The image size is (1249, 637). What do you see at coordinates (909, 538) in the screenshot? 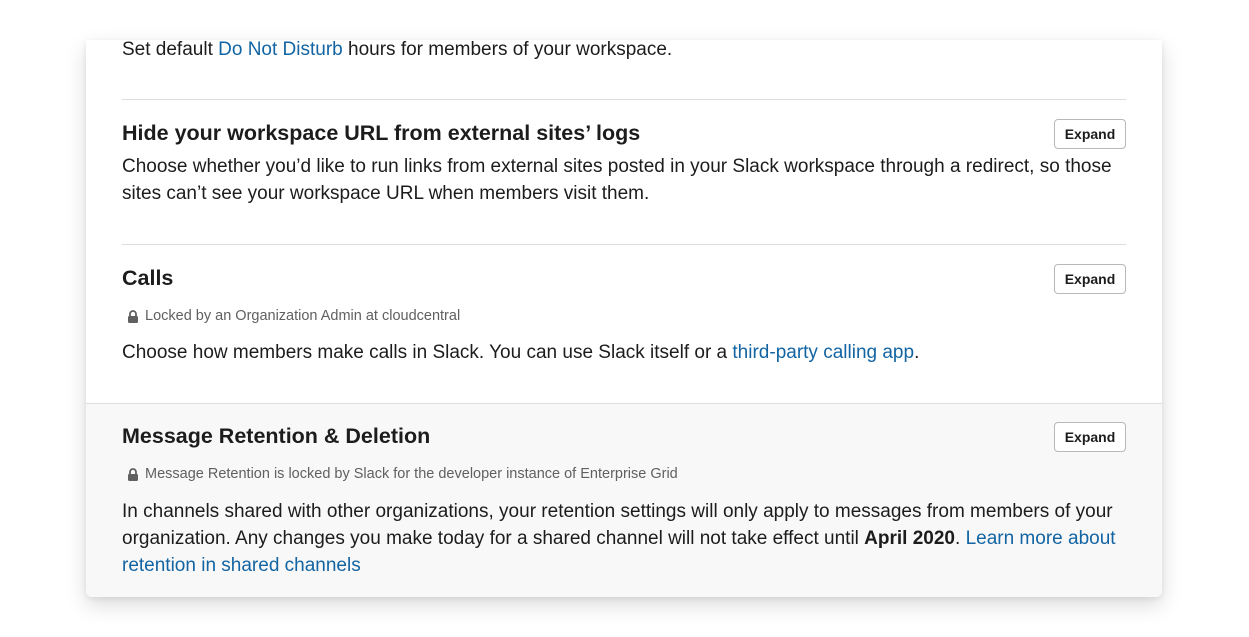
I see `retention-date: April 2020` at bounding box center [909, 538].